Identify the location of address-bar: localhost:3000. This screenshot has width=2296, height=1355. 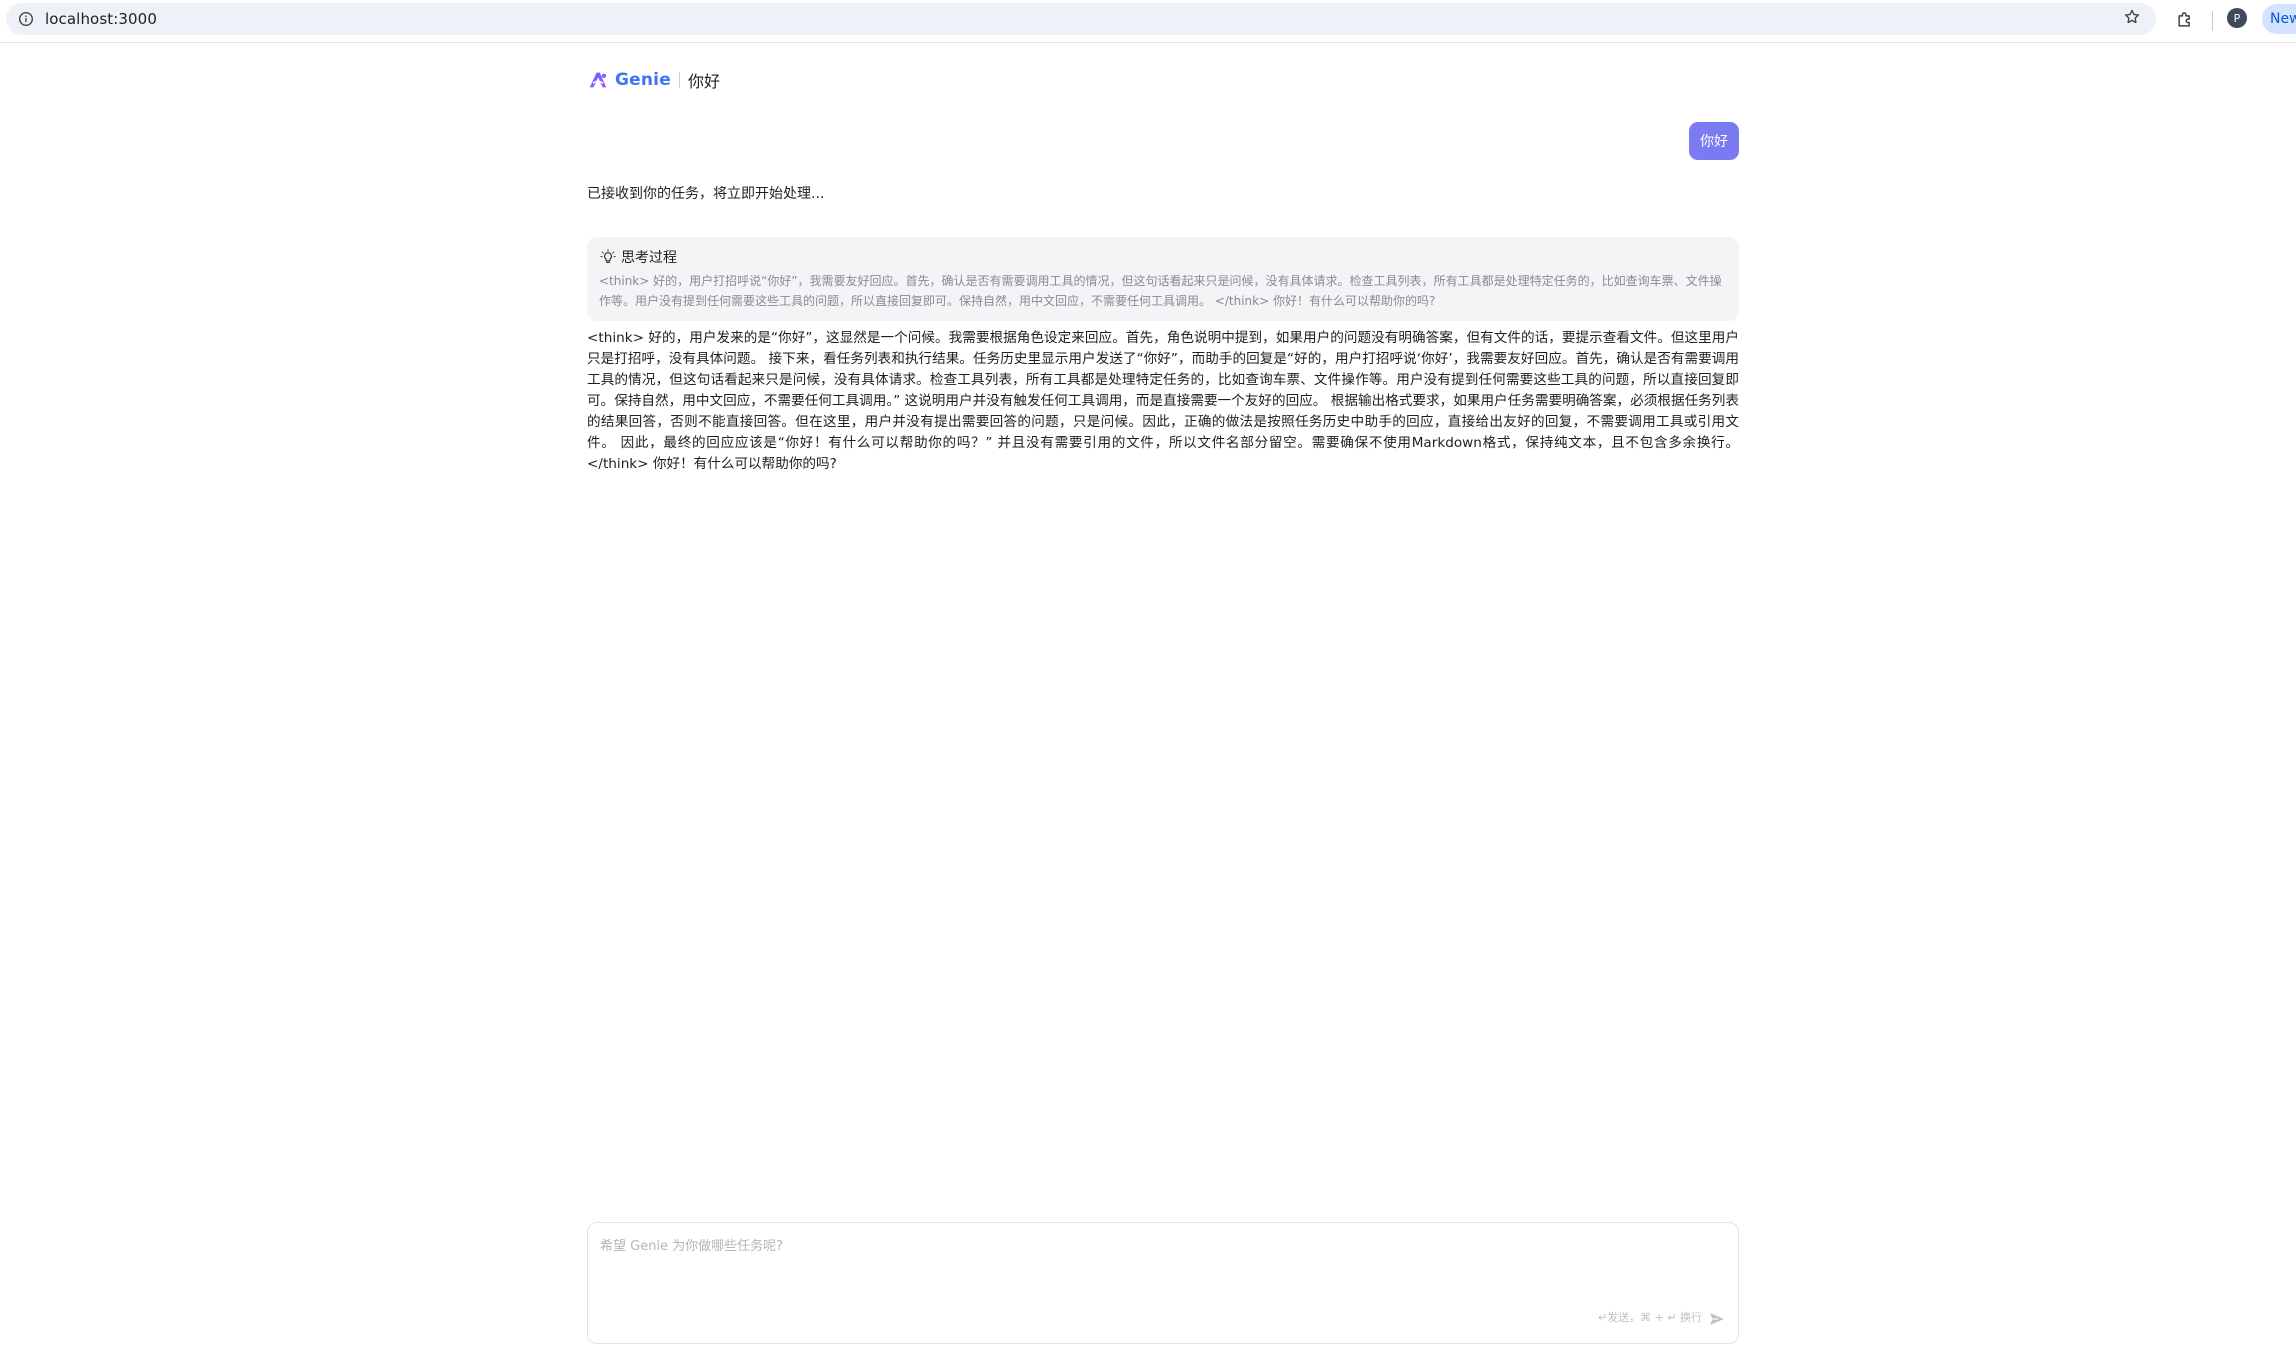
(1081, 19).